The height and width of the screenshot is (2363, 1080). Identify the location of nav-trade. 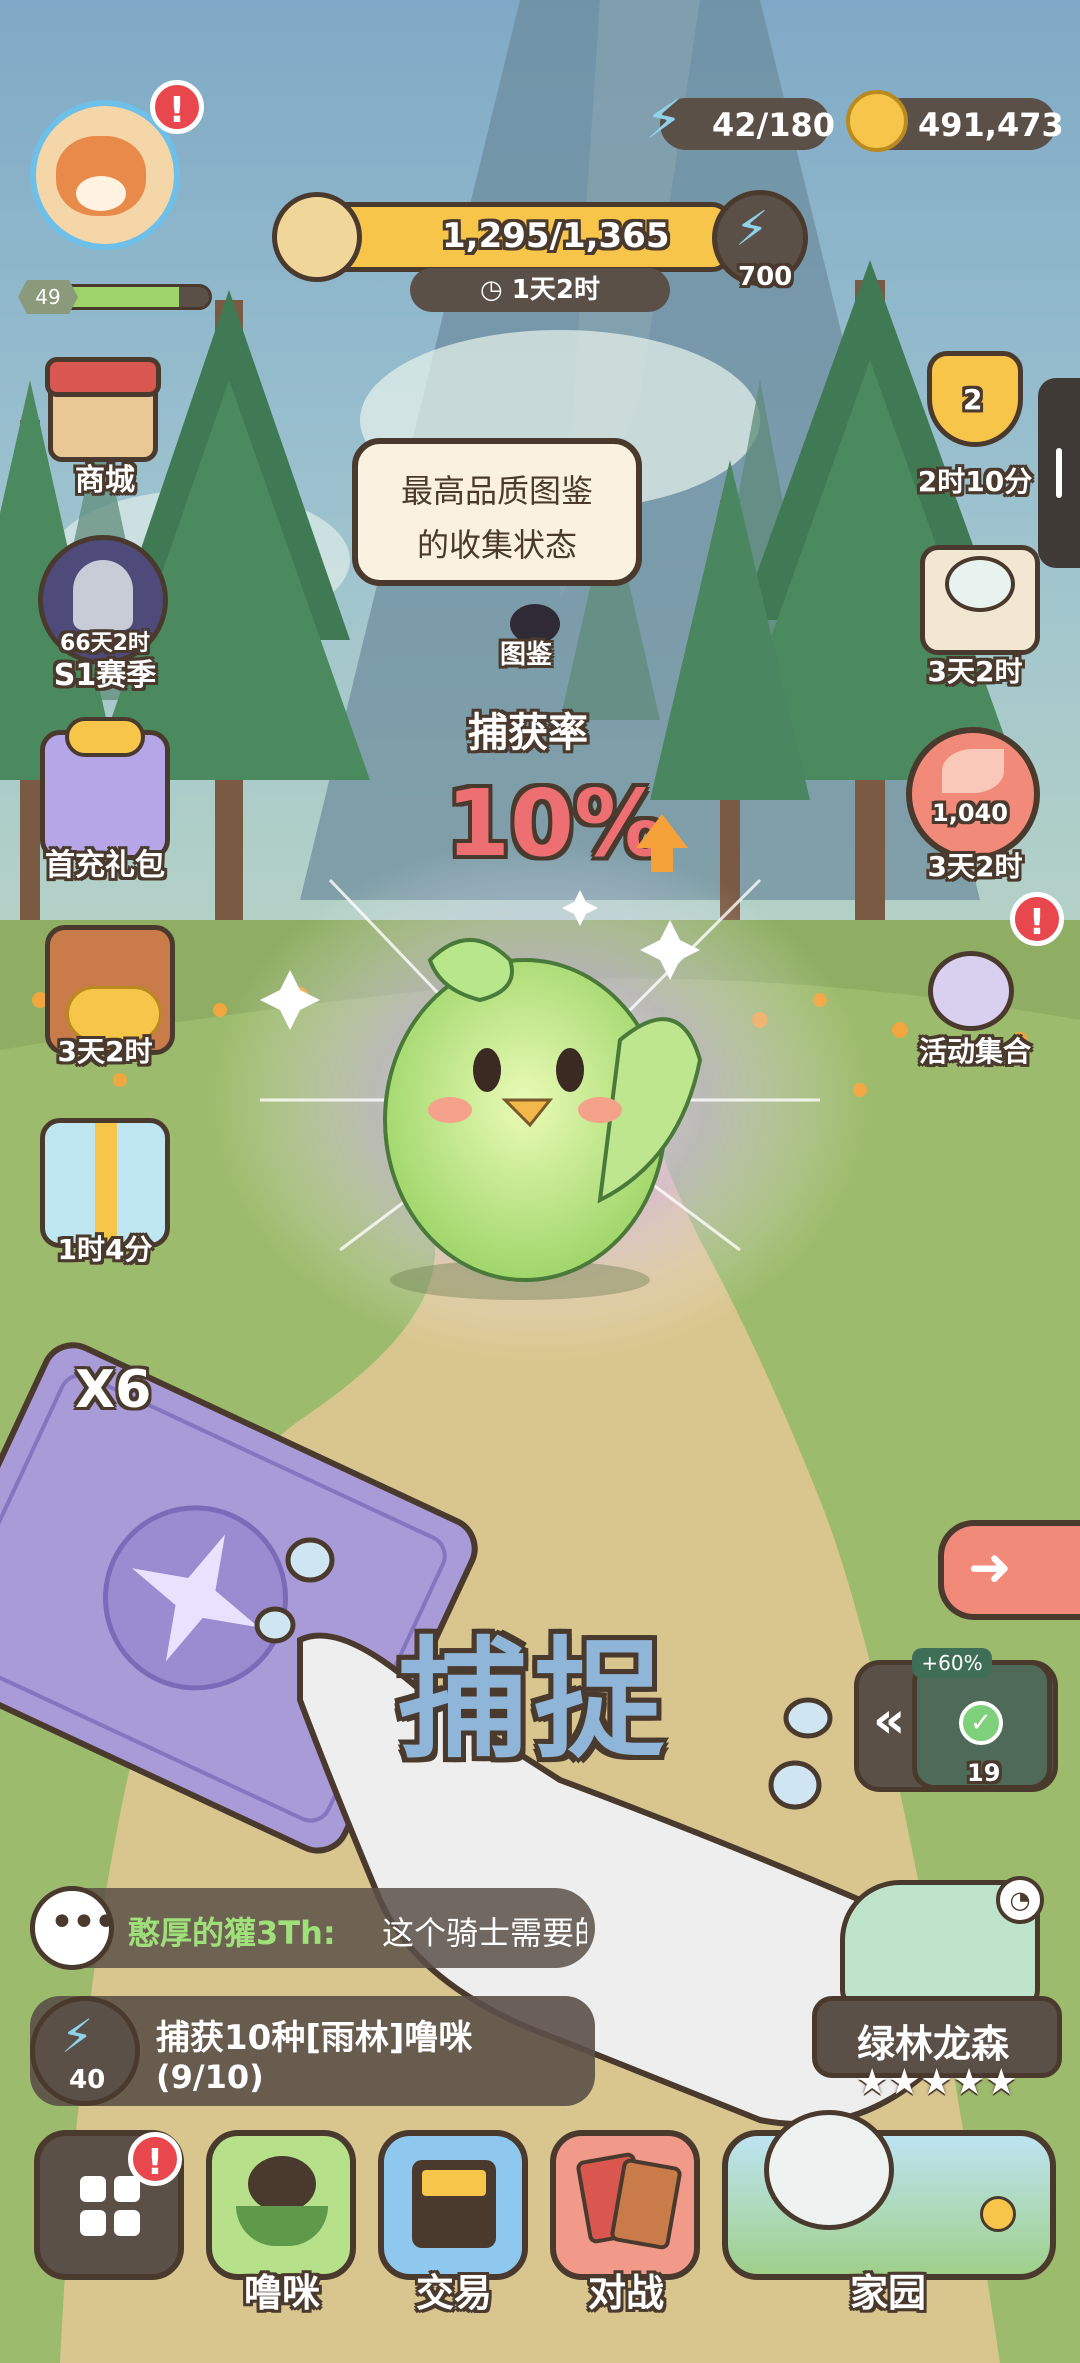
(453, 2205).